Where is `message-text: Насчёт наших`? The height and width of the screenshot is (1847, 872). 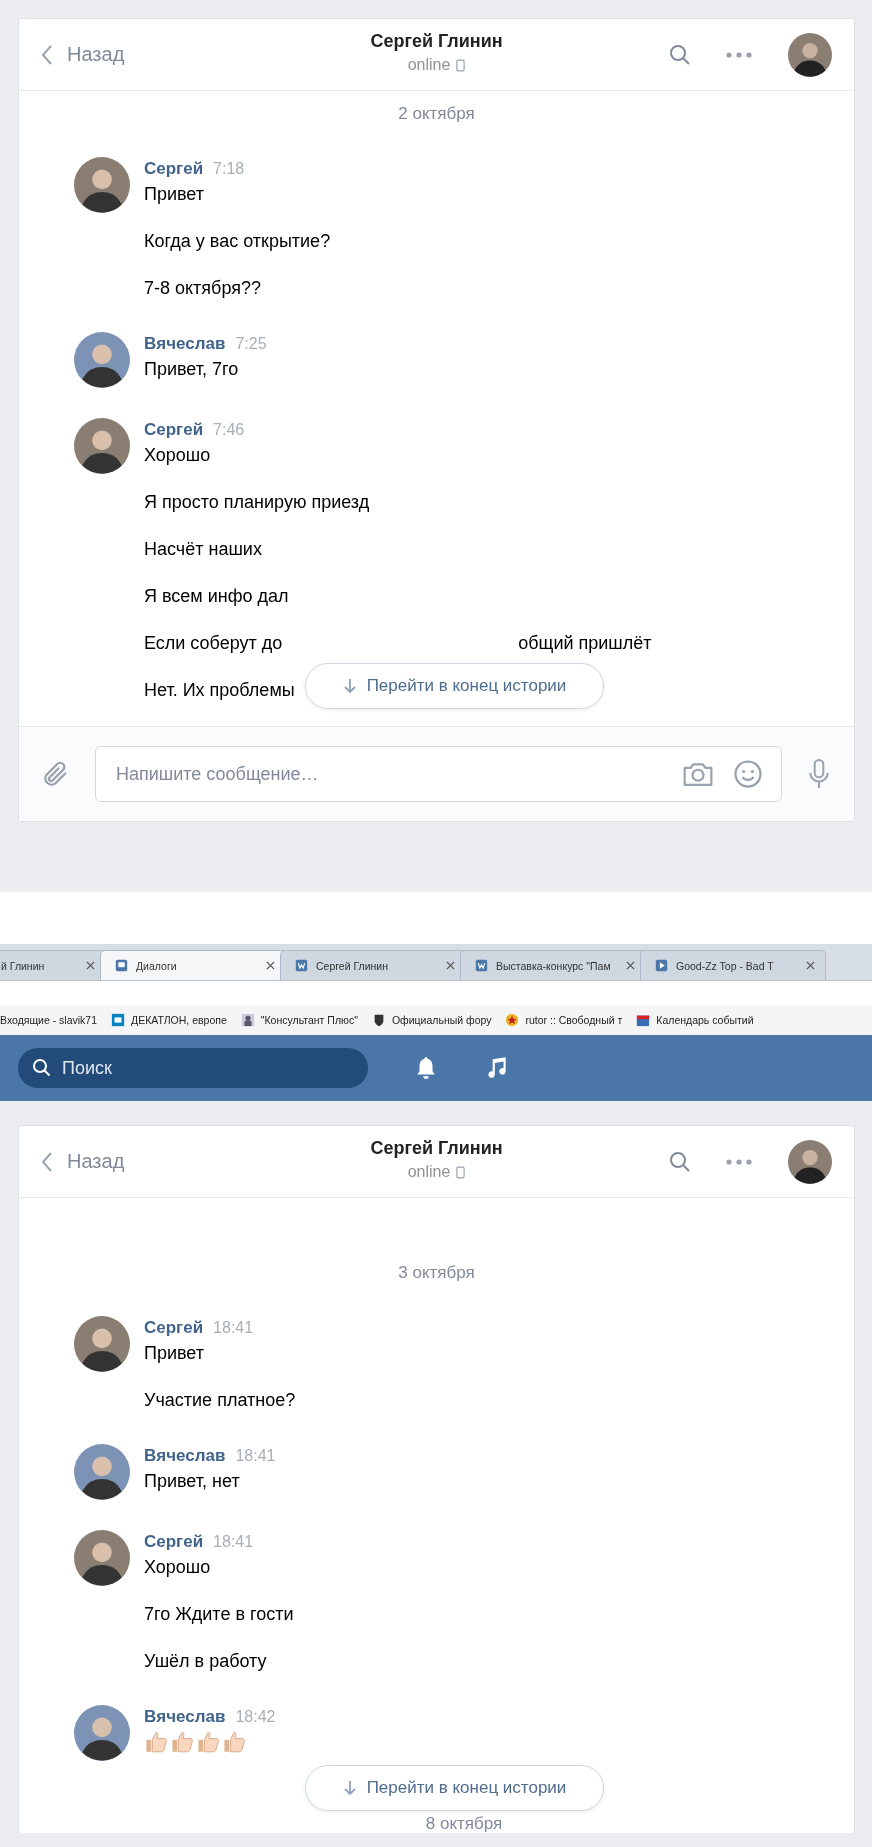
message-text: Насчёт наших is located at coordinates (203, 549).